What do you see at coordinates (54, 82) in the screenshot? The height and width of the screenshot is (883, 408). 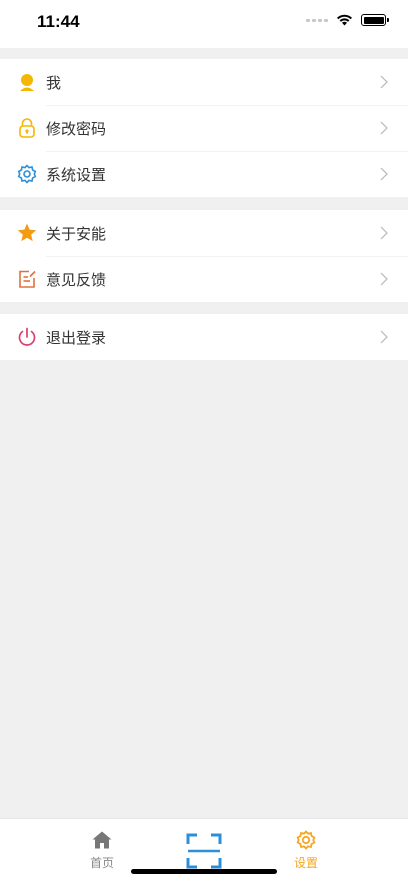 I see `menu-item-label: 我` at bounding box center [54, 82].